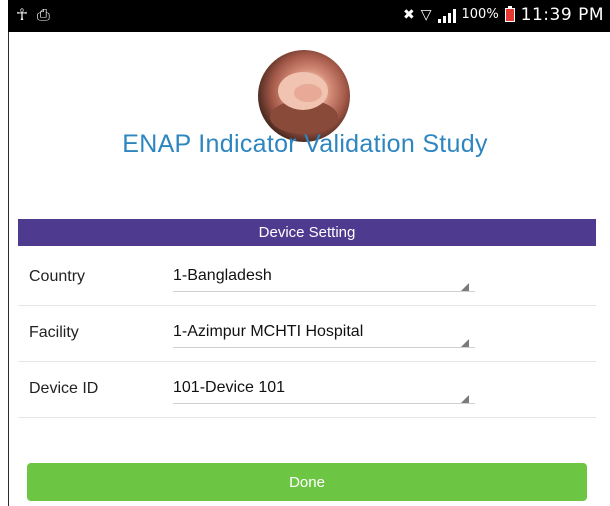  Describe the element at coordinates (324, 390) in the screenshot. I see `device-id-spinner: 101-Device 101` at that location.